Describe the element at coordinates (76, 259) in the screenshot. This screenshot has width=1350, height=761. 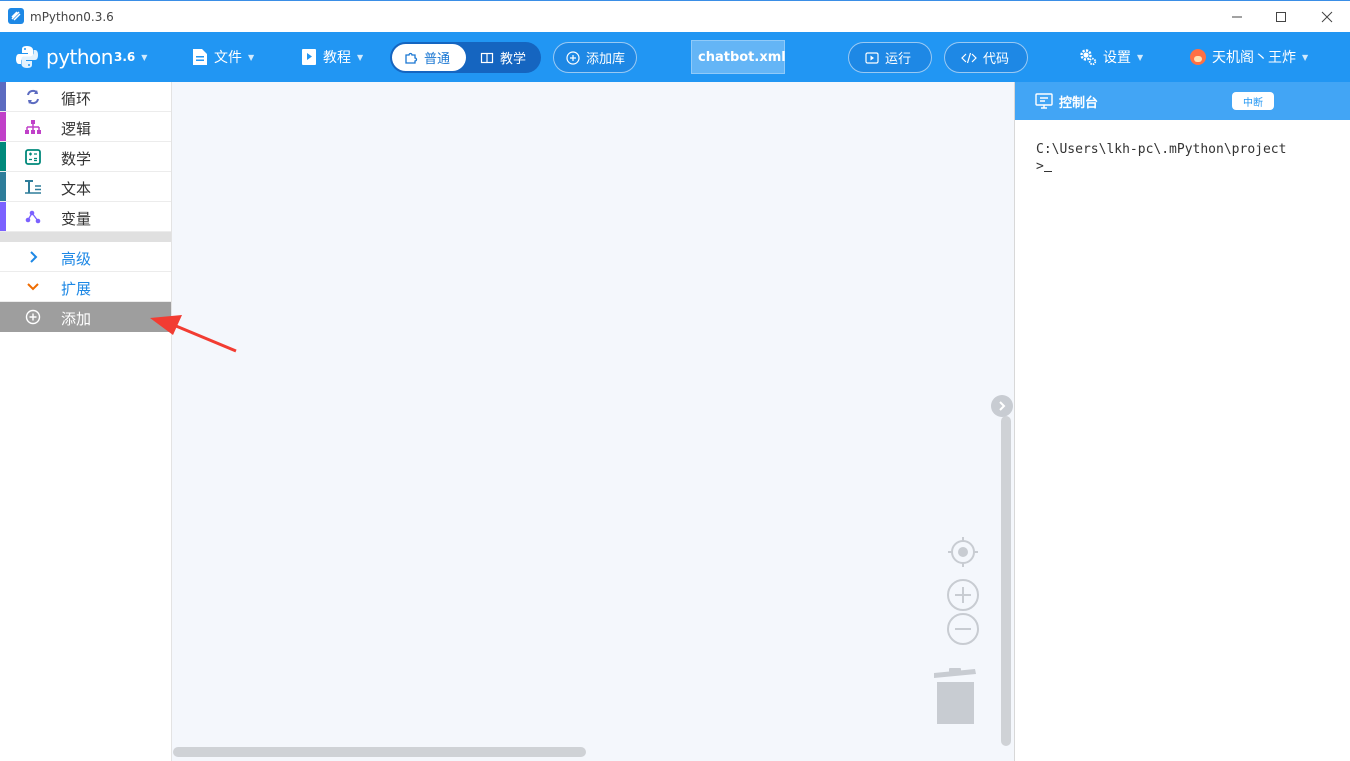
I see `category-label: 高级` at that location.